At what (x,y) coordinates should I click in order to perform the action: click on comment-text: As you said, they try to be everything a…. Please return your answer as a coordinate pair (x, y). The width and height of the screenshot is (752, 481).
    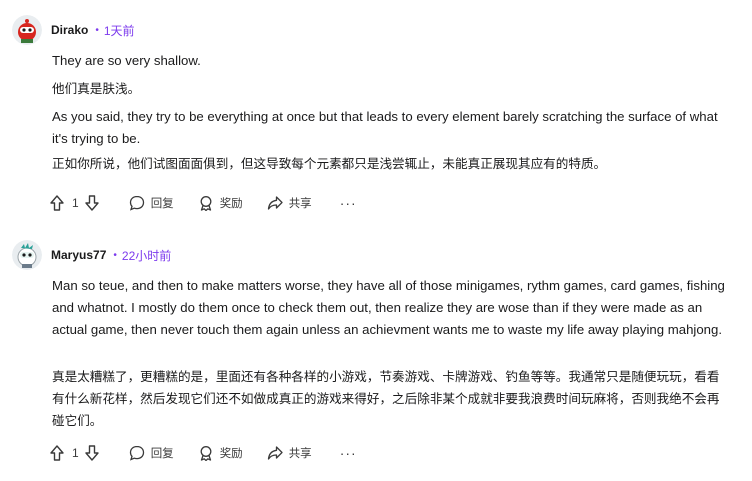
    Looking at the image, I should click on (387, 127).